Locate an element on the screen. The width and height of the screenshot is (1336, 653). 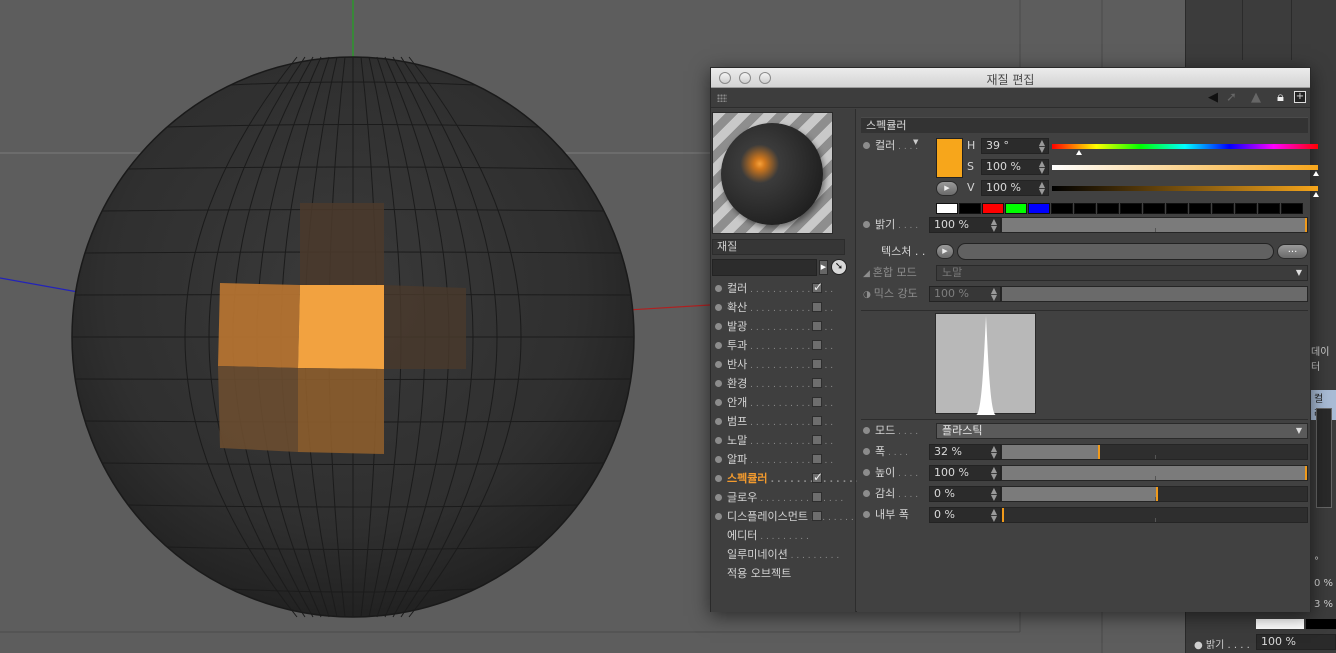
saturation-slider-marker is located at coordinates (1316, 173).